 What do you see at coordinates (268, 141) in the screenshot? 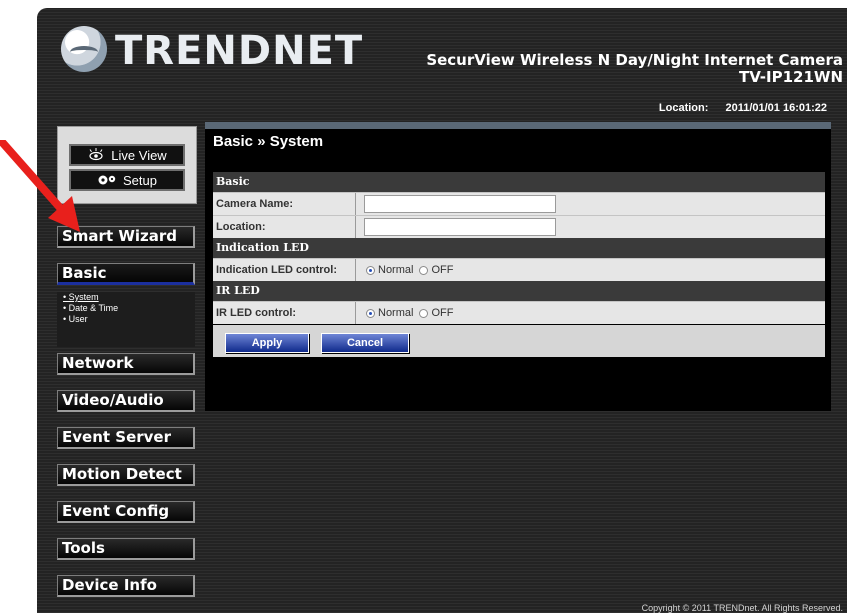
I see `page-title: Basic » System` at bounding box center [268, 141].